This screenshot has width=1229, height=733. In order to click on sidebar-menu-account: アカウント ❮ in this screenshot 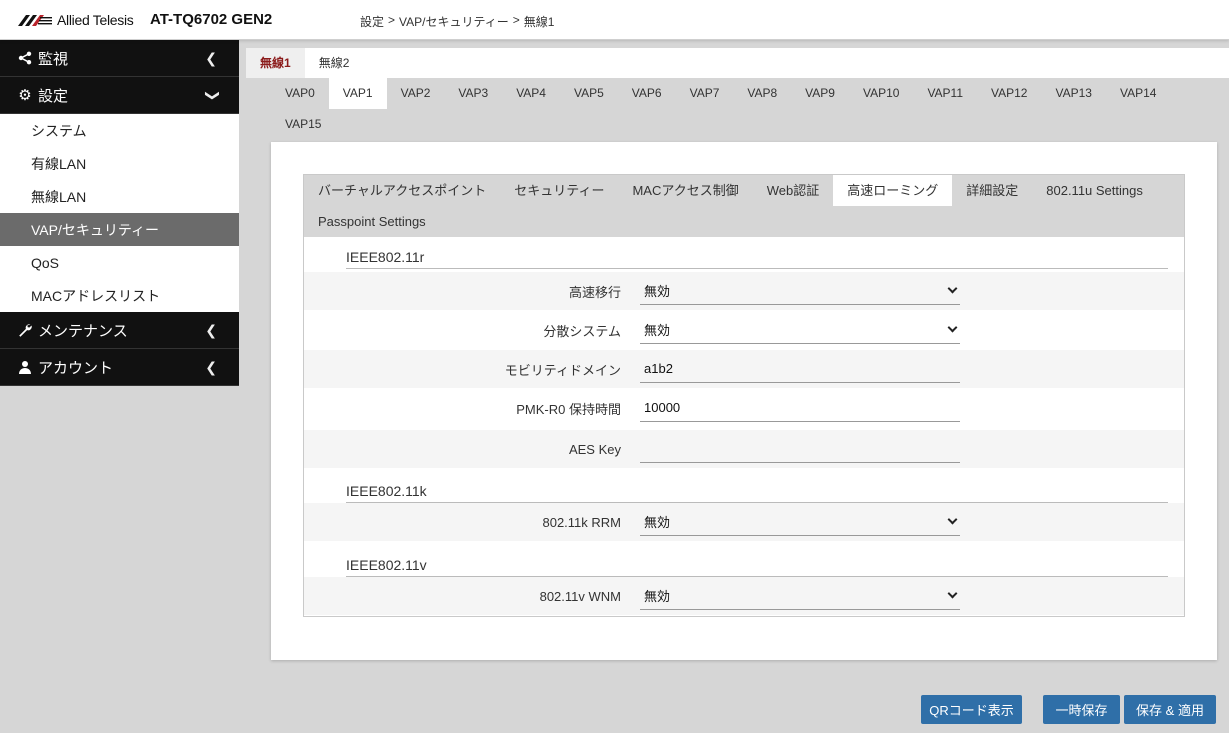, I will do `click(119, 367)`.